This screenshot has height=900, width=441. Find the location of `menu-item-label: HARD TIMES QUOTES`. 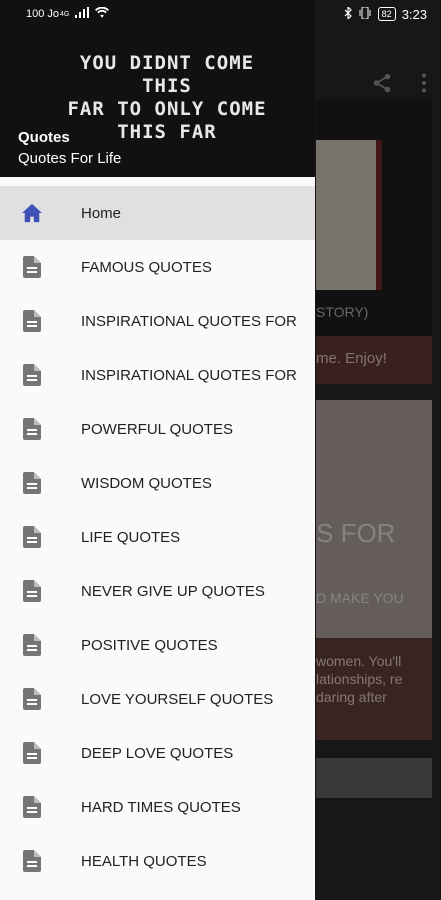

menu-item-label: HARD TIMES QUOTES is located at coordinates (161, 807).